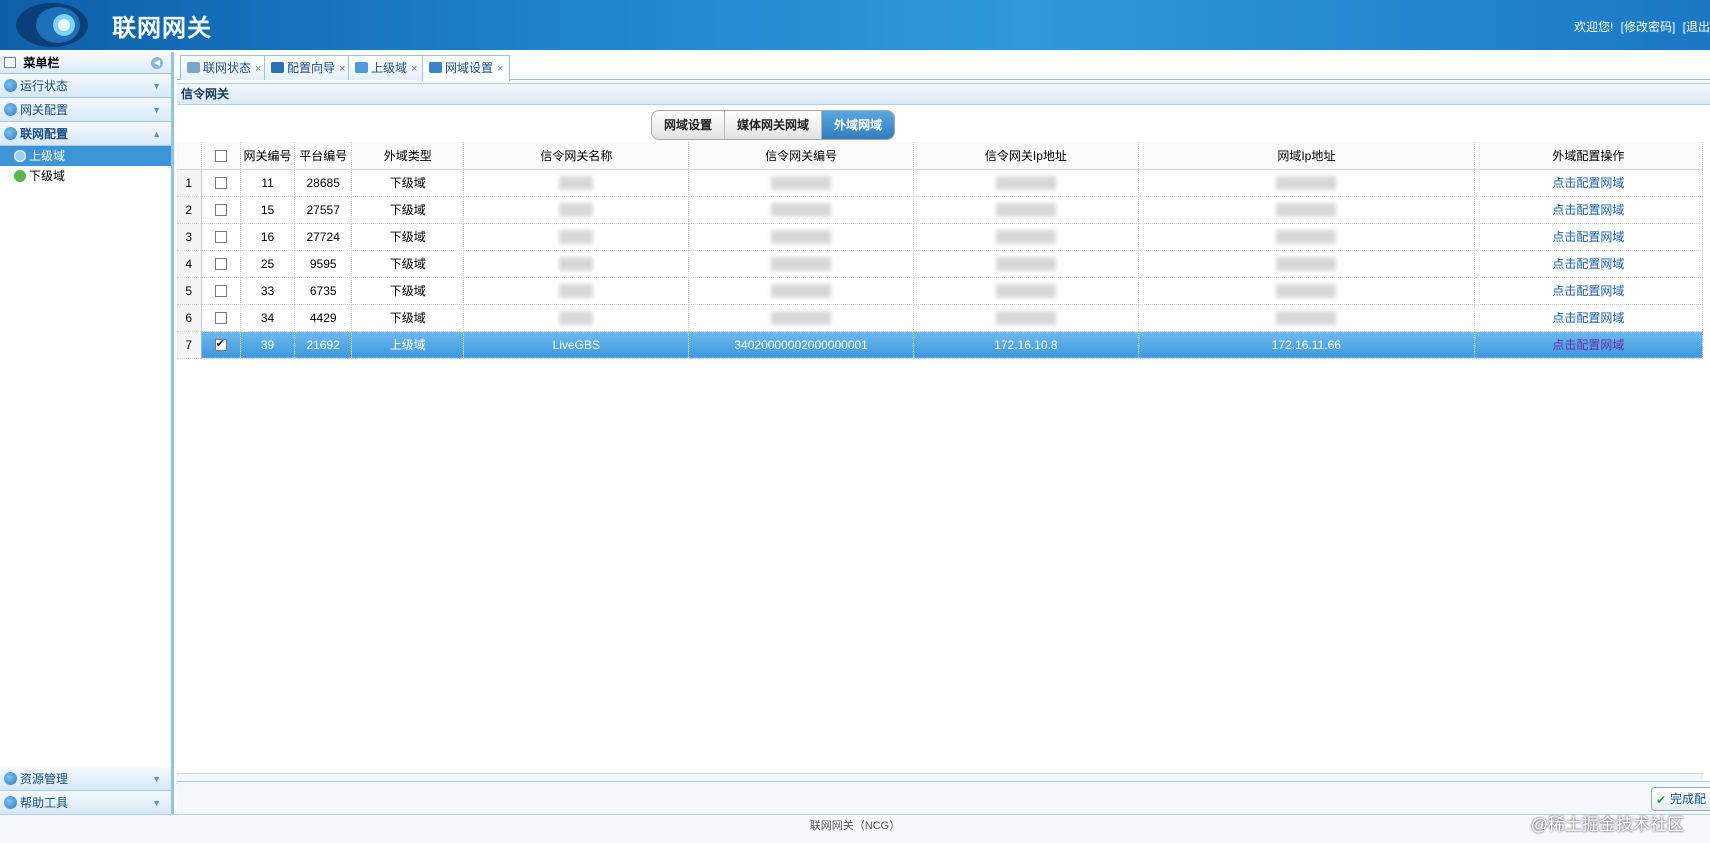 Image resolution: width=1710 pixels, height=843 pixels. Describe the element at coordinates (1306, 156) in the screenshot. I see `column-header: 网域Ip地址` at that location.